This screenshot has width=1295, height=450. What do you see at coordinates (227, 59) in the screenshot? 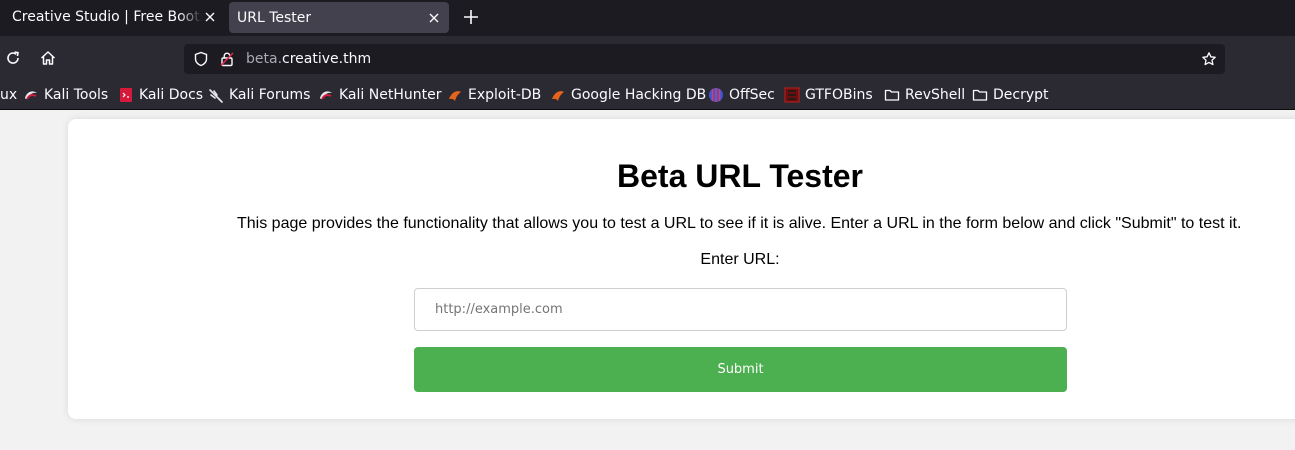
I see `insecure-lock-icon` at bounding box center [227, 59].